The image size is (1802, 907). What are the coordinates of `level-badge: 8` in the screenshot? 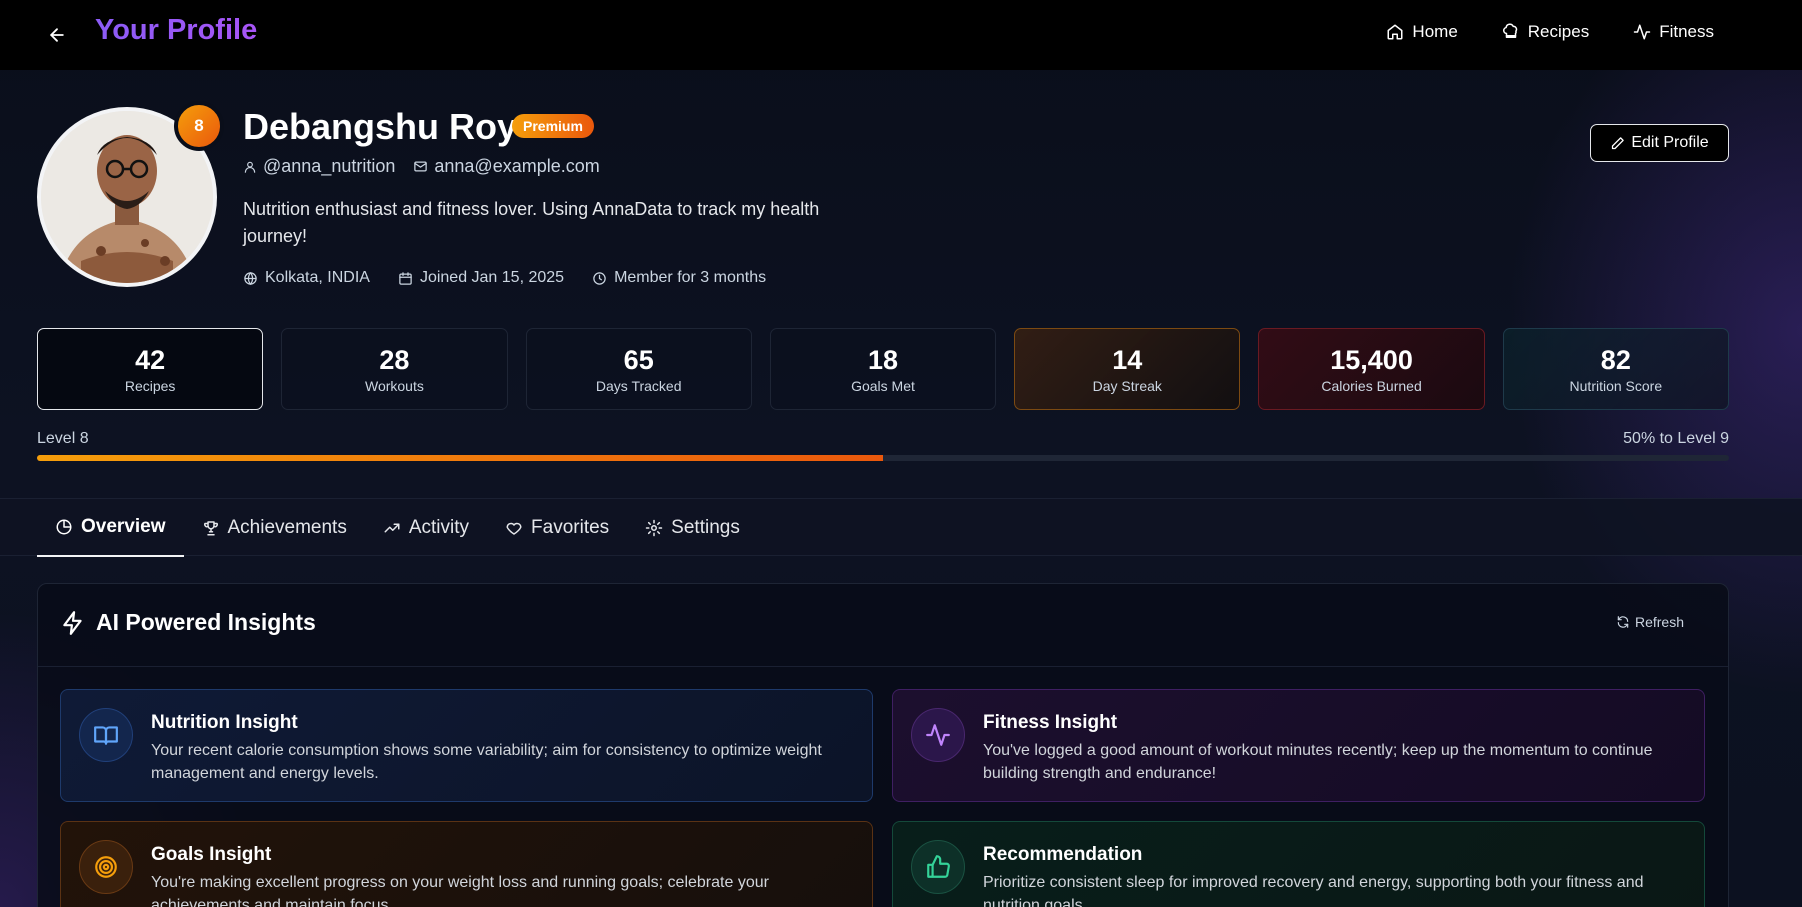 It's located at (199, 126).